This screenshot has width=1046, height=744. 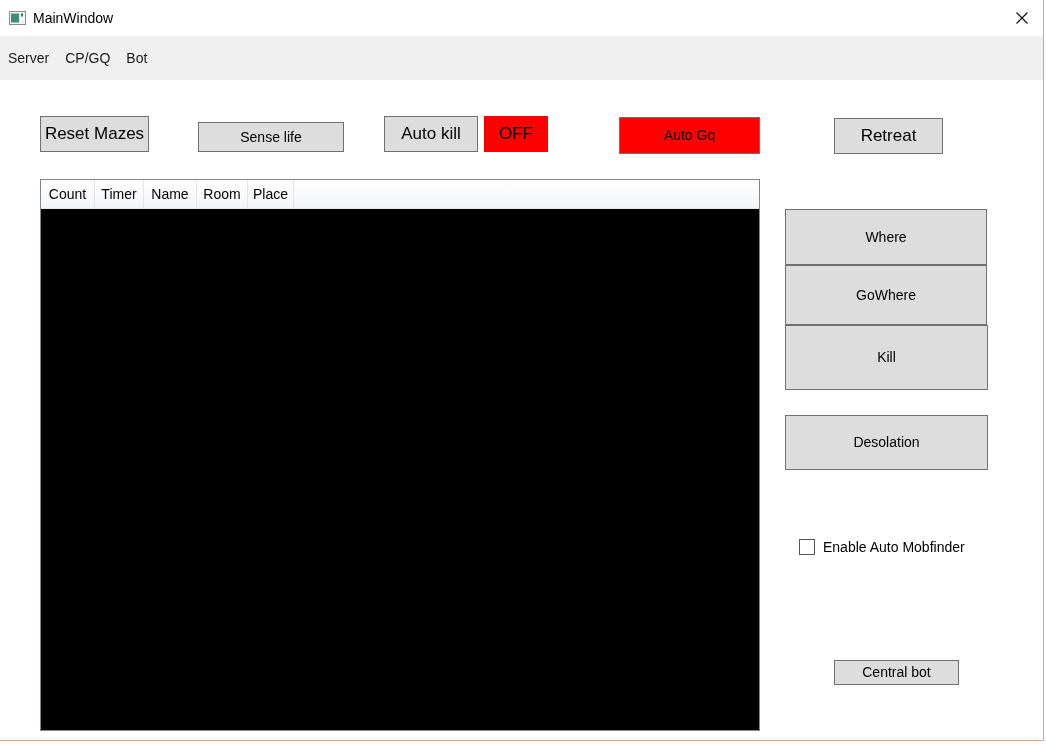 I want to click on checkbox, so click(x=807, y=547).